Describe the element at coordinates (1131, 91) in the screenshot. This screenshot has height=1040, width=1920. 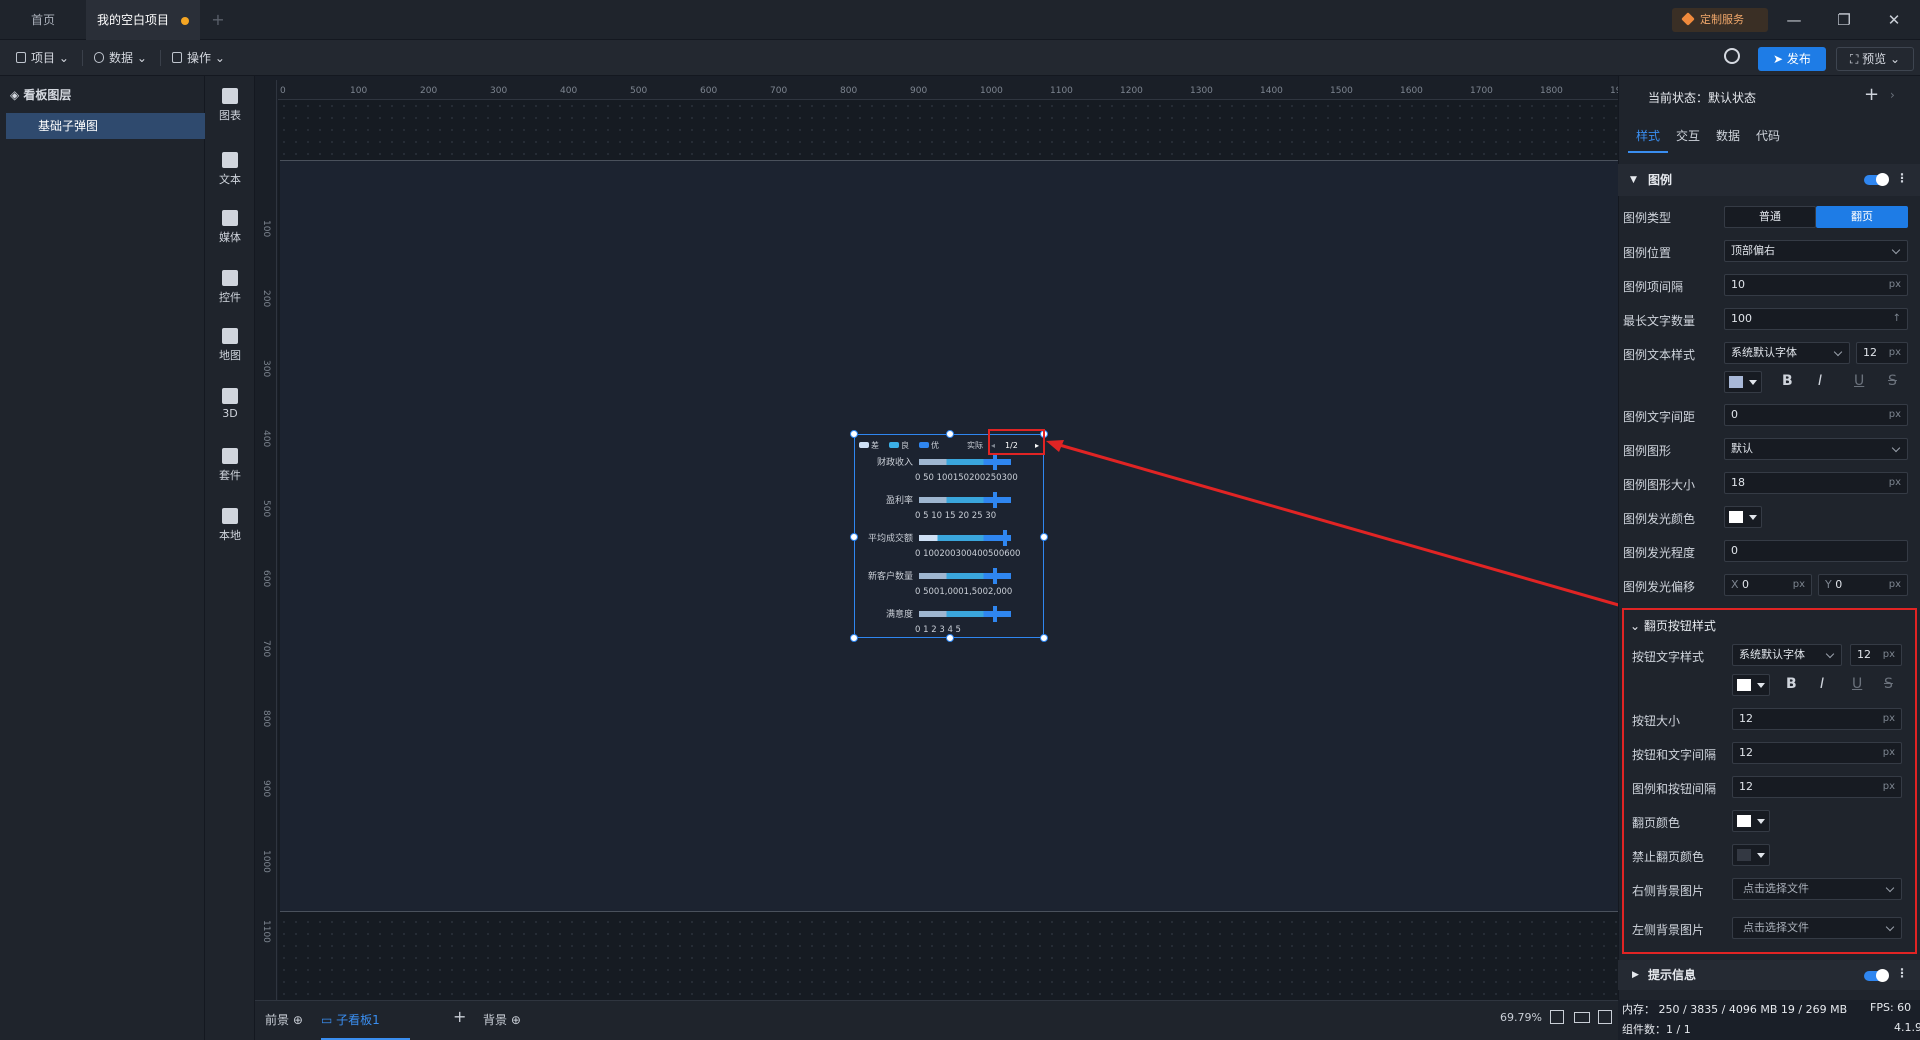
I see `ruler-tick-label: 1200` at that location.